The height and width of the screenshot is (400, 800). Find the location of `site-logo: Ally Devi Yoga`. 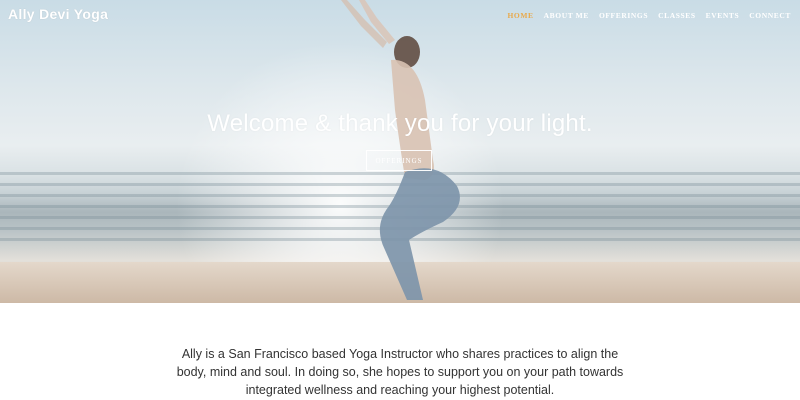

site-logo: Ally Devi Yoga is located at coordinates (58, 14).